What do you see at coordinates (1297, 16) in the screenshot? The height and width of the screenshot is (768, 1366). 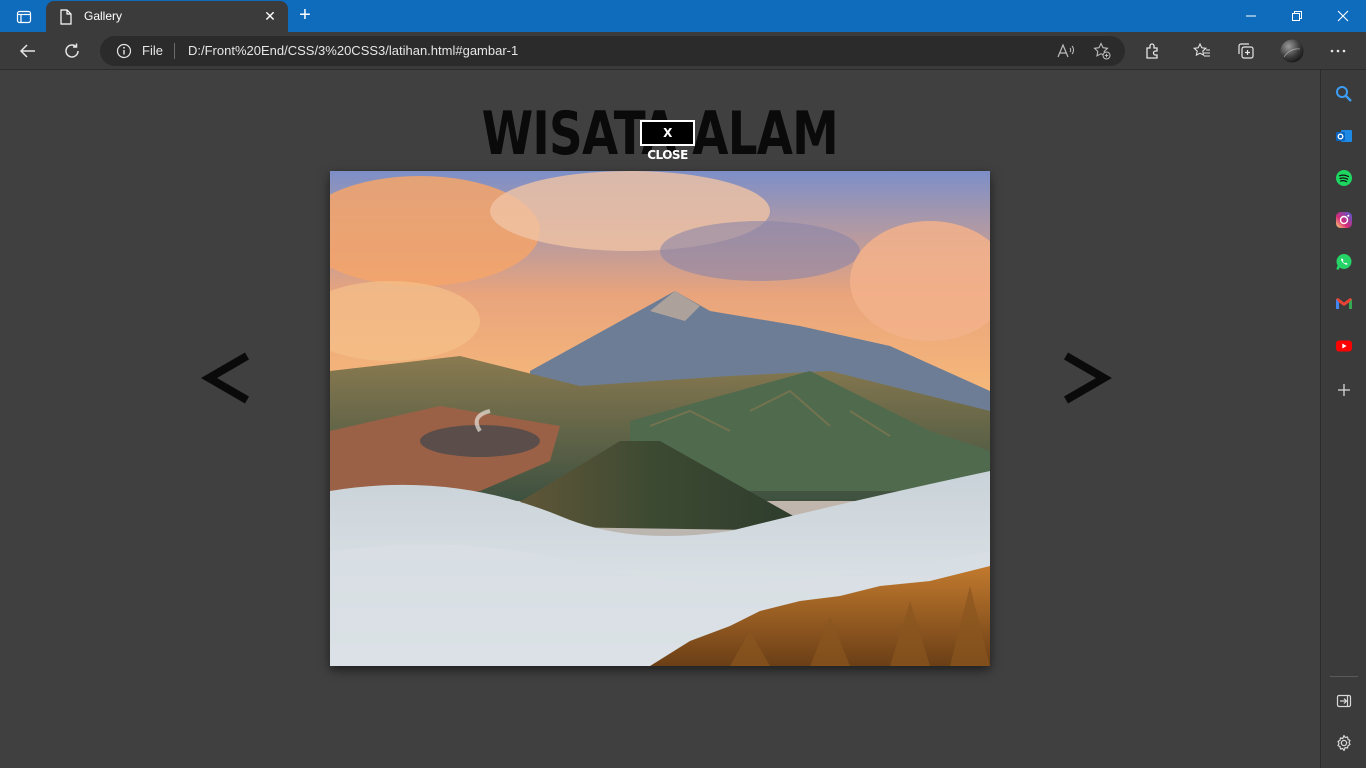 I see `restore-icon` at bounding box center [1297, 16].